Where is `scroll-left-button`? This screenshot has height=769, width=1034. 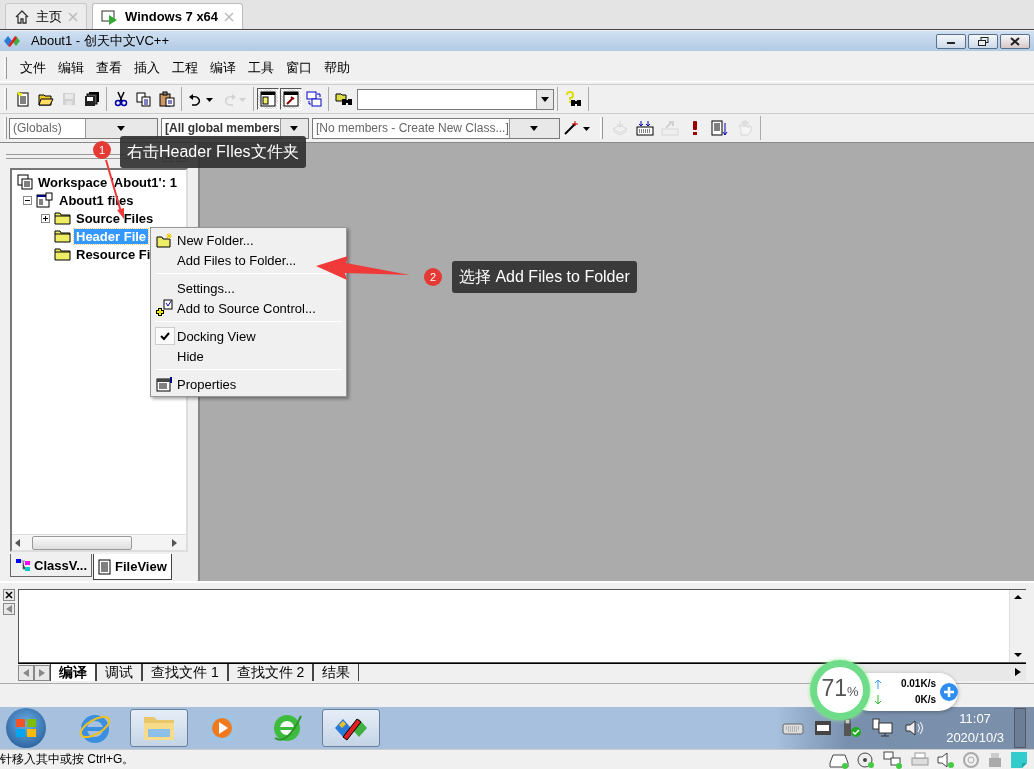
scroll-left-button is located at coordinates (26, 673).